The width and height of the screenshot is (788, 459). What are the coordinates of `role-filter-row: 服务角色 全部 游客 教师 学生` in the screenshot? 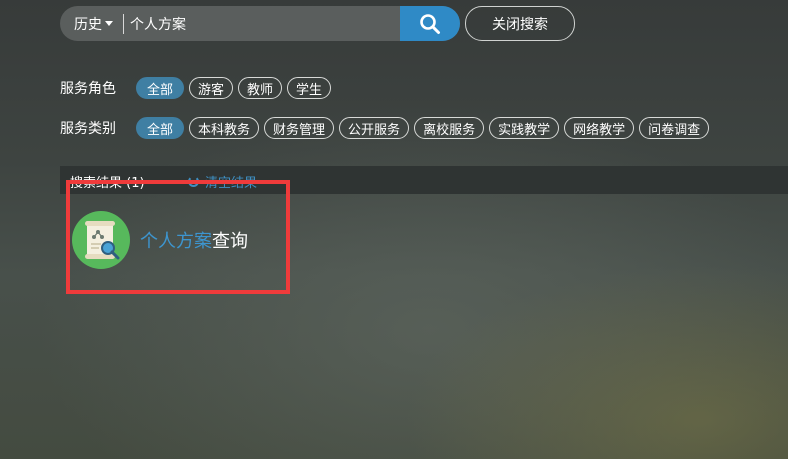 It's located at (198, 88).